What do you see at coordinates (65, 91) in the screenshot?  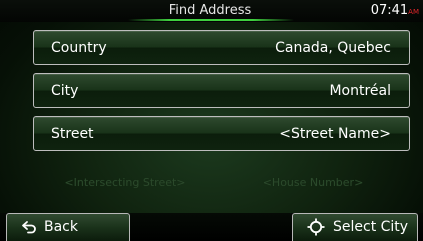 I see `city-label: City` at bounding box center [65, 91].